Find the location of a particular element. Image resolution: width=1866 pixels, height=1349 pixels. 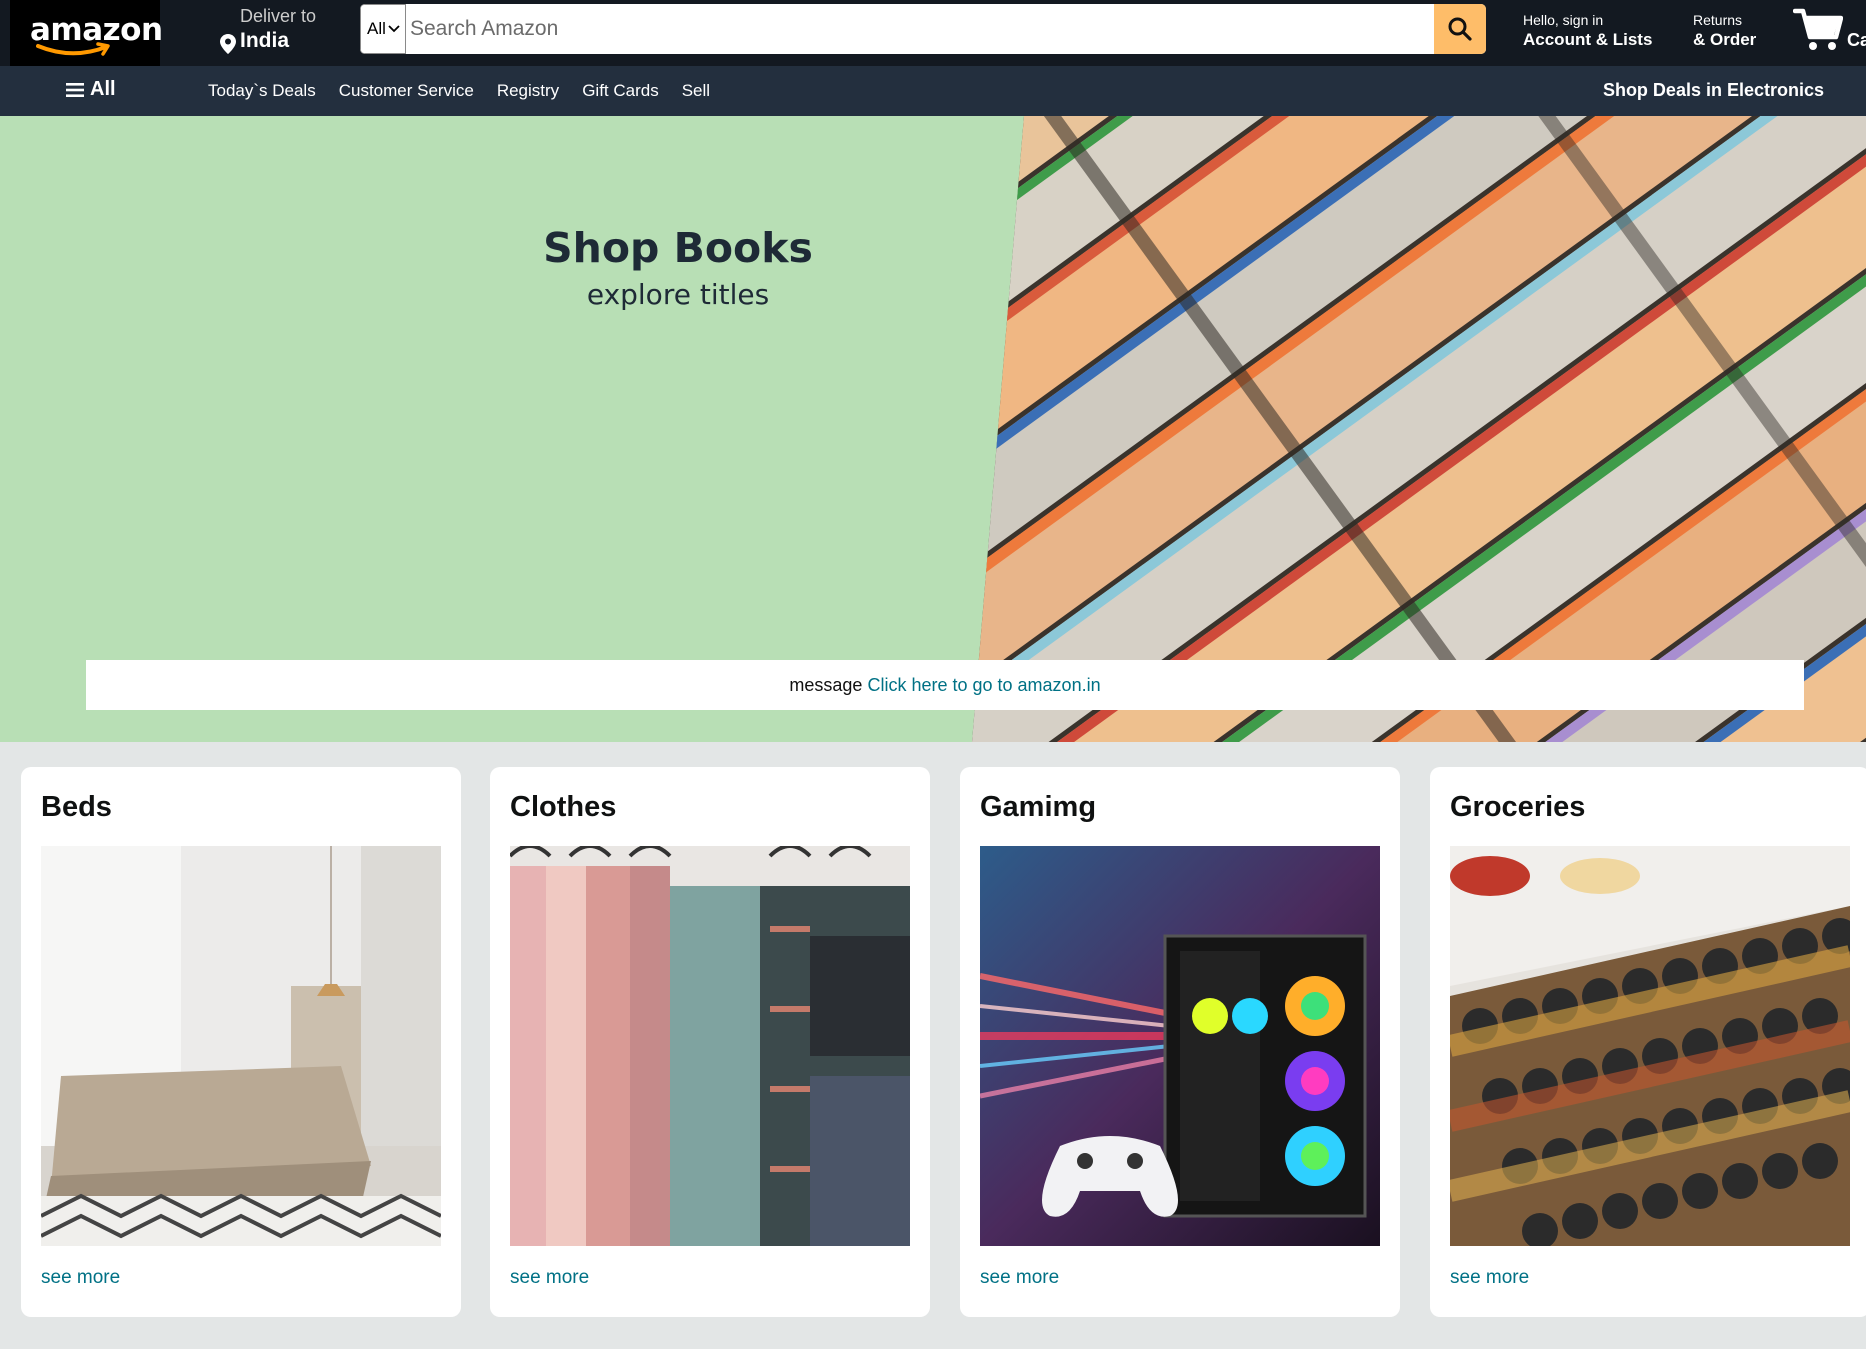

account-greeting: Hello, sign in is located at coordinates (1563, 20).